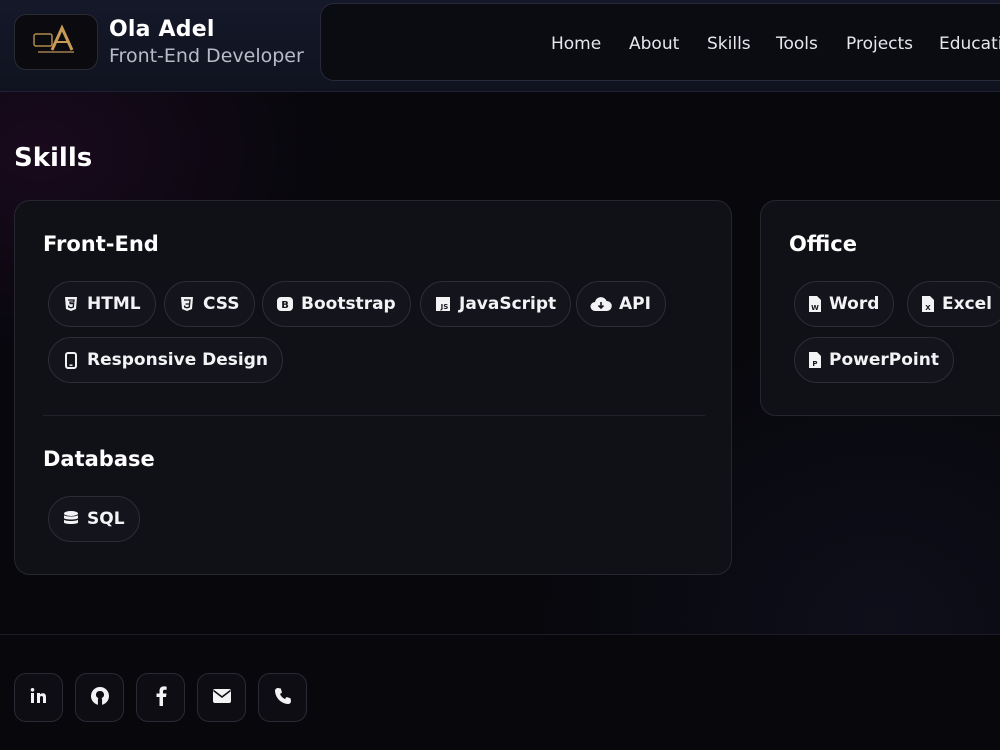 This screenshot has height=750, width=1000. I want to click on skill-chip-bootstrap: B Bootstrap, so click(336, 304).